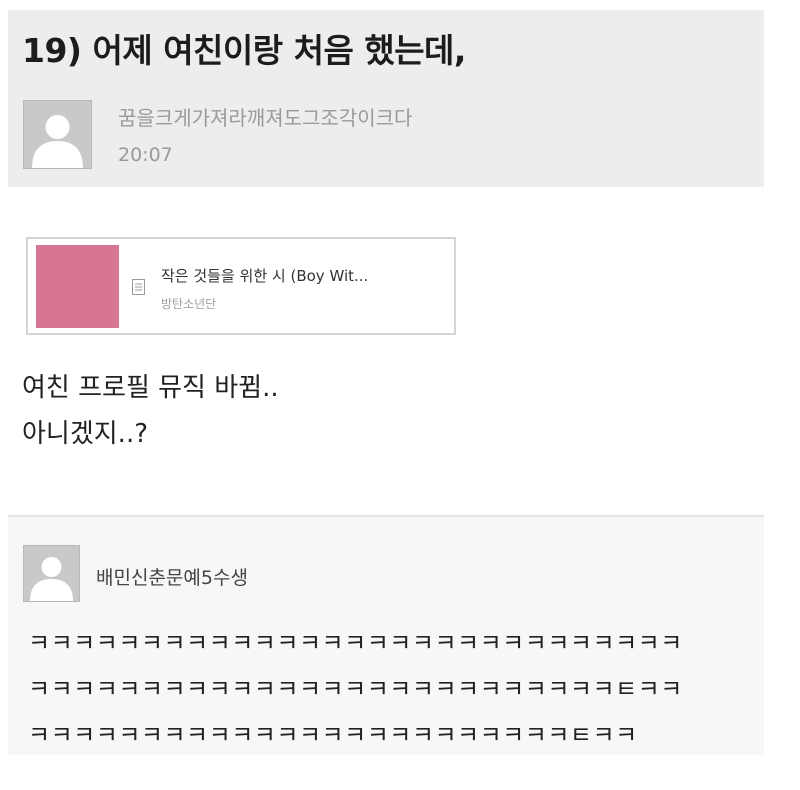 The height and width of the screenshot is (790, 800). Describe the element at coordinates (265, 116) in the screenshot. I see `author-name: 꿈을크게가져라깨져도그조각이크다` at that location.